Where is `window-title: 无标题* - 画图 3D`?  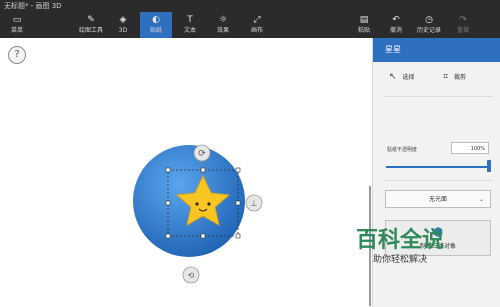 window-title: 无标题* - 画图 3D is located at coordinates (33, 6).